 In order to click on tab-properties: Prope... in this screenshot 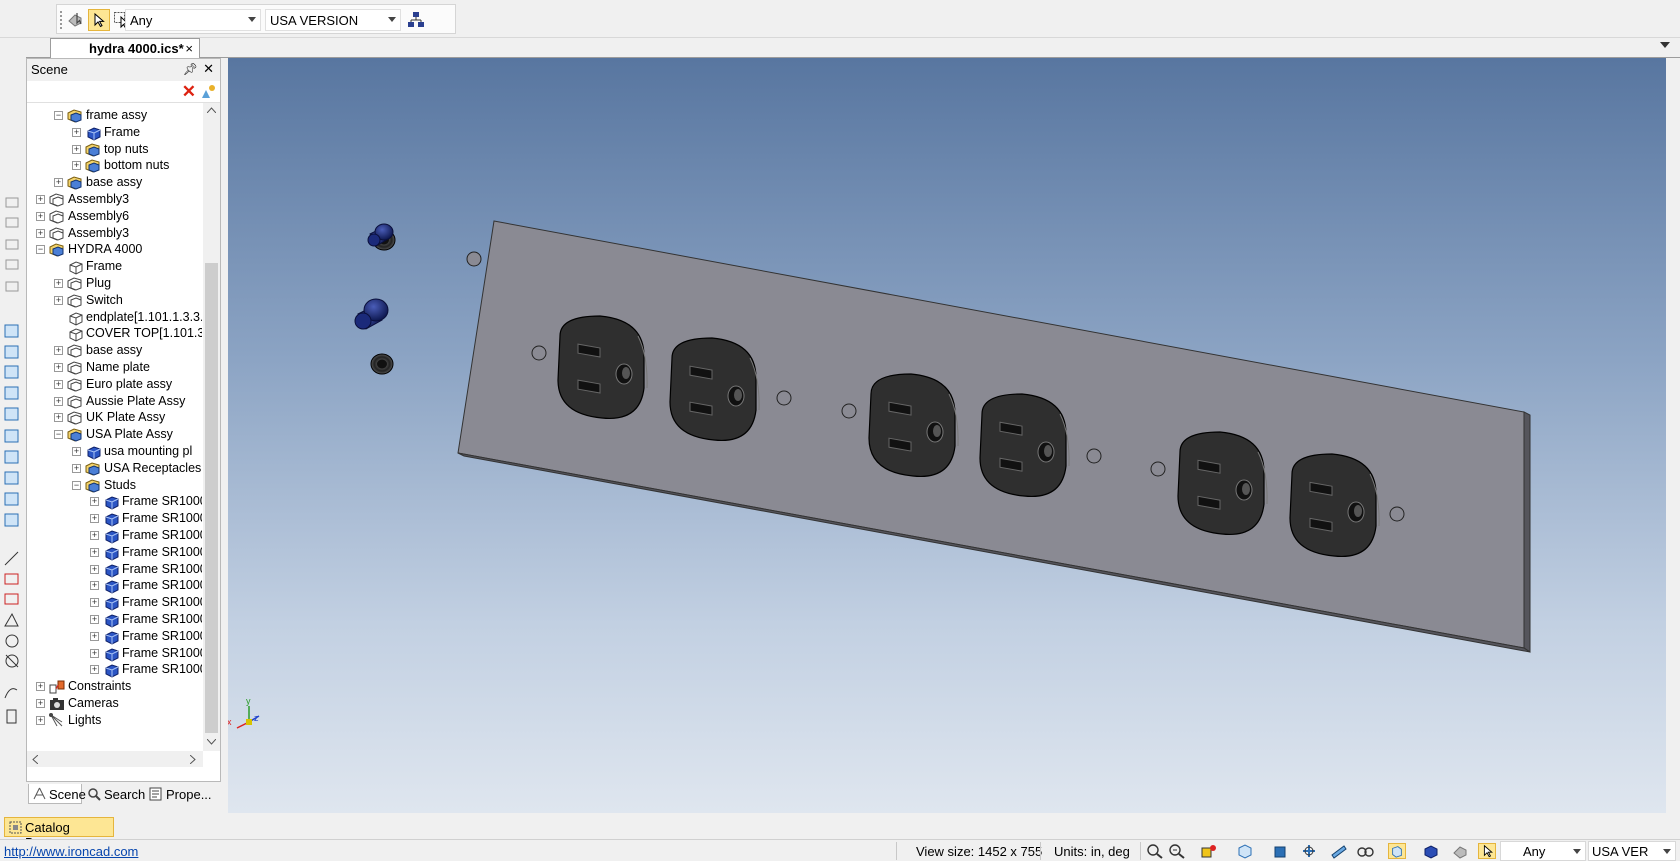, I will do `click(183, 794)`.